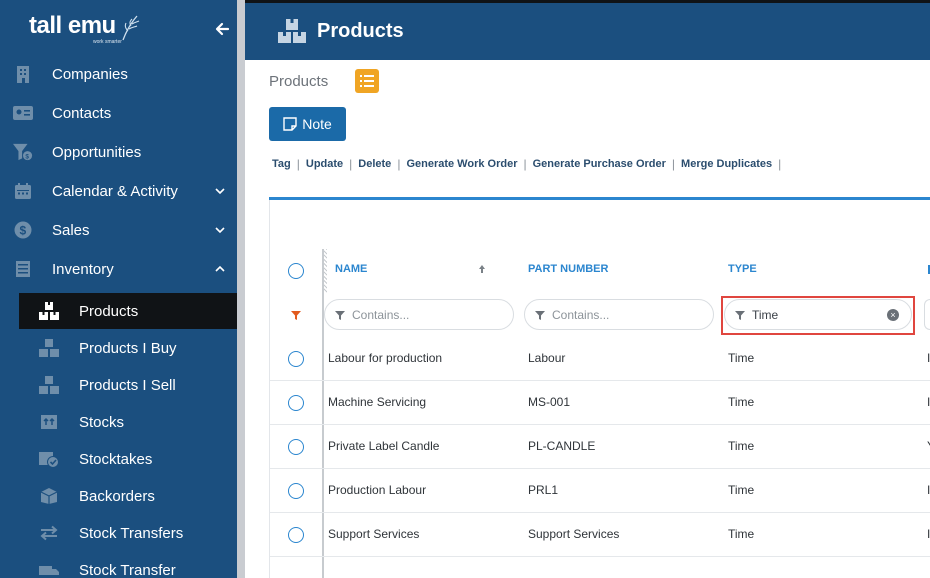  I want to click on cell-part-number: Support Services, so click(574, 534).